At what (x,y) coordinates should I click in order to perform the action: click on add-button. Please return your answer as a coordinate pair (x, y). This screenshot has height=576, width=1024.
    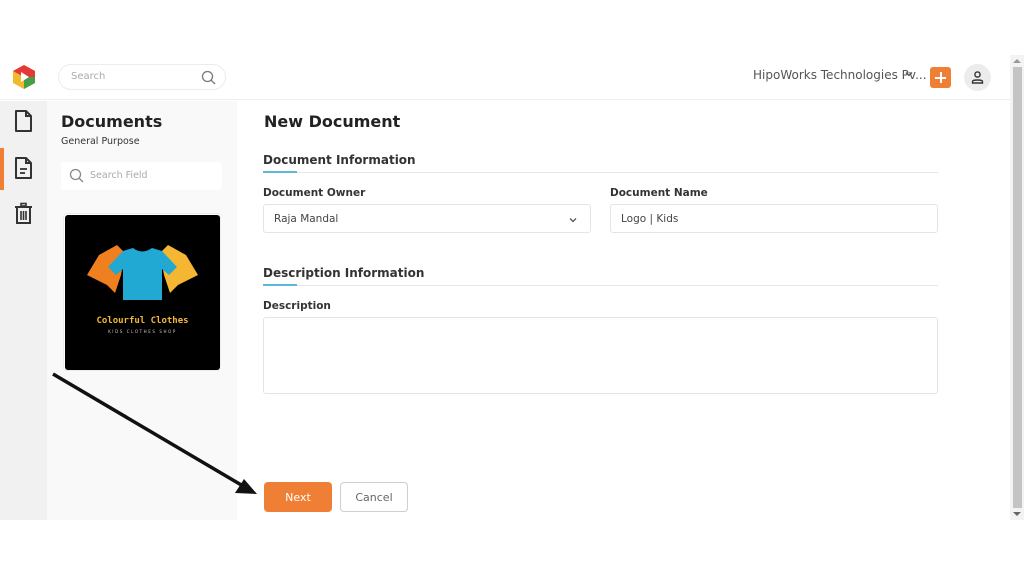
    Looking at the image, I should click on (940, 77).